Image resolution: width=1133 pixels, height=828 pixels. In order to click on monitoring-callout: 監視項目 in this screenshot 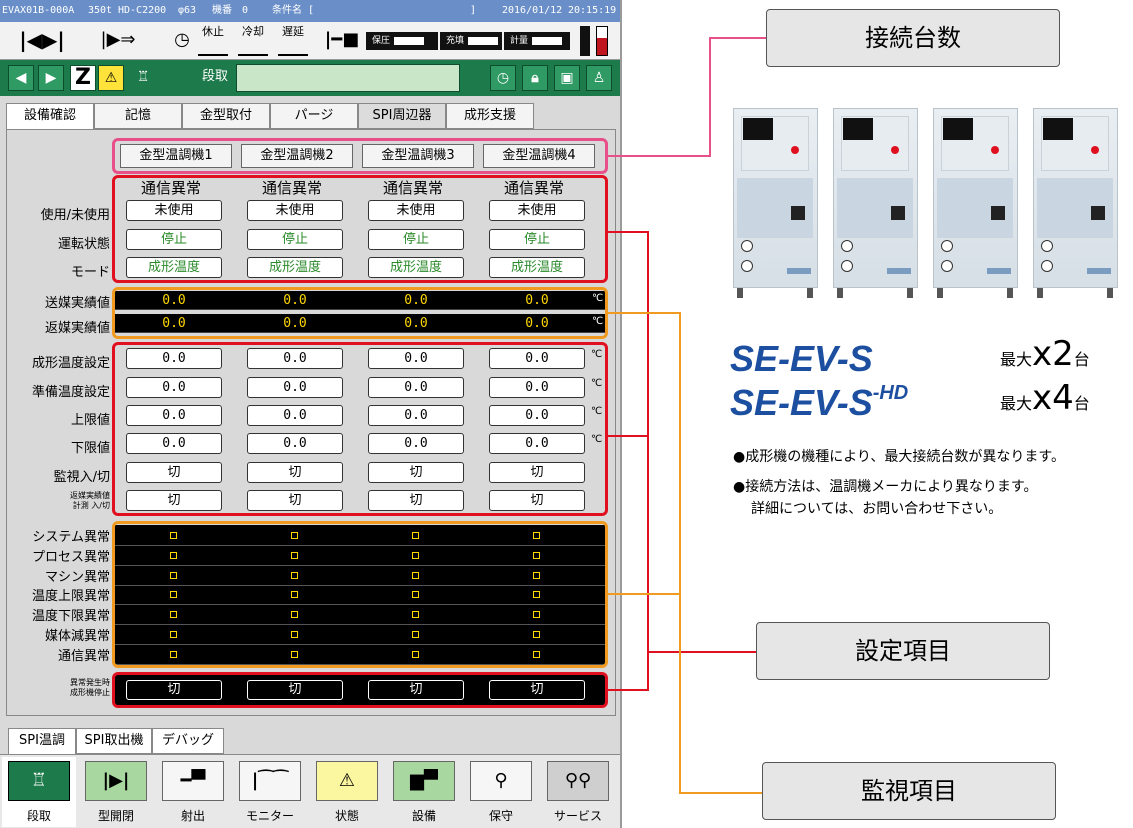, I will do `click(909, 791)`.